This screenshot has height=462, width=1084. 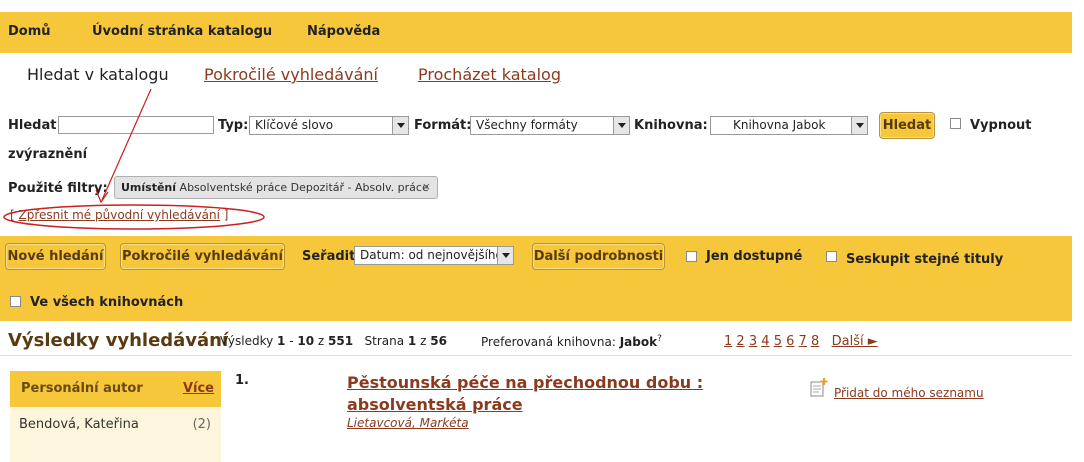 What do you see at coordinates (306, 341) in the screenshot?
I see `results-to: 10` at bounding box center [306, 341].